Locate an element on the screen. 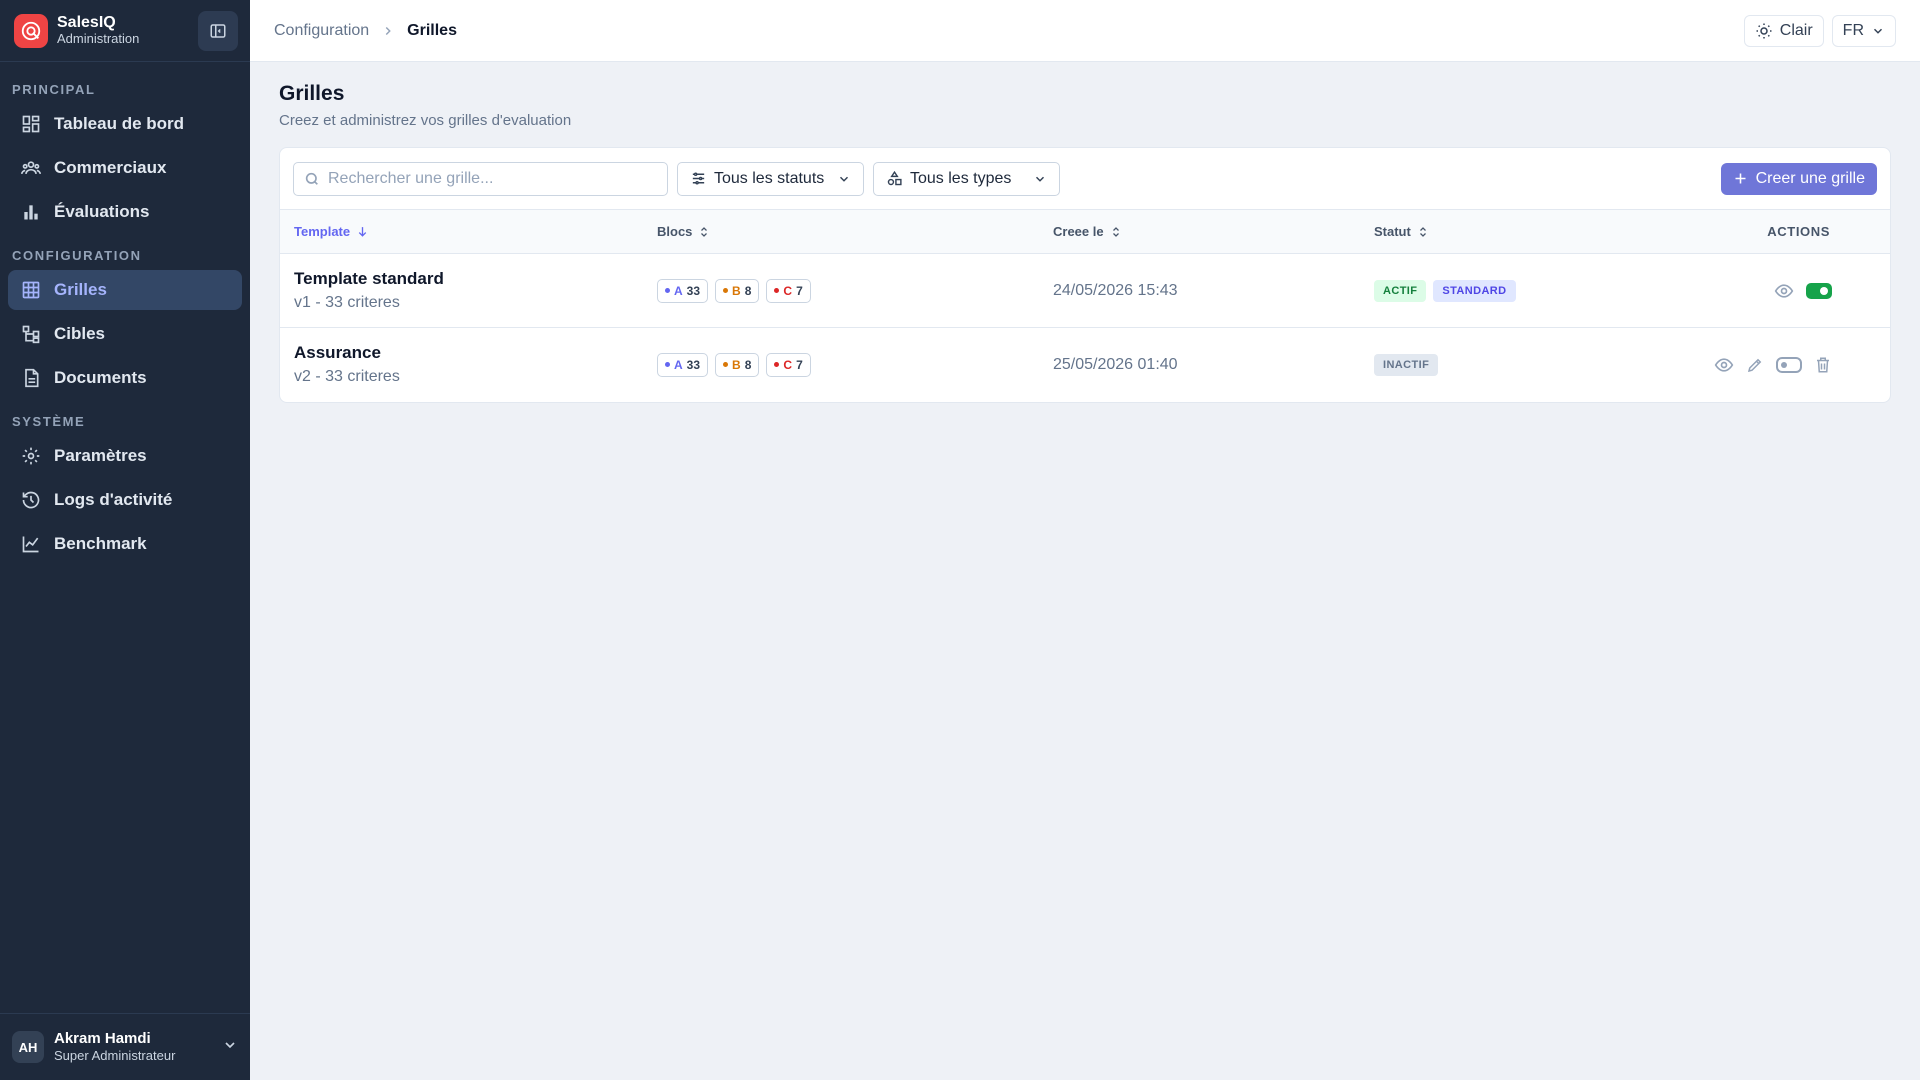 Image resolution: width=1920 pixels, height=1080 pixels. user-name: Akram Hamdi is located at coordinates (102, 1038).